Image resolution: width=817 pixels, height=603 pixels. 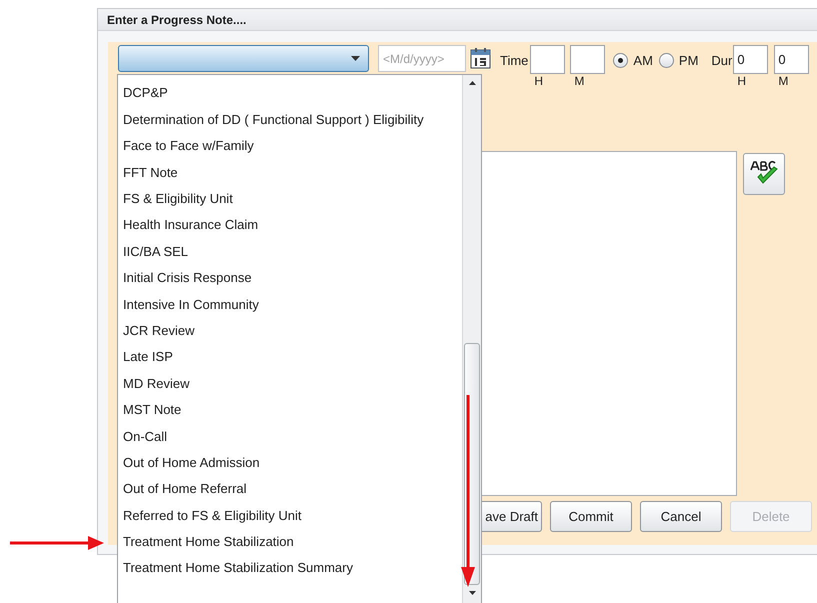 I want to click on note-type-dropdown, so click(x=243, y=58).